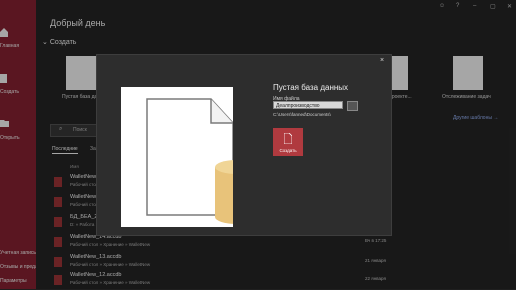  I want to click on create-button-label: Создать, so click(288, 150).